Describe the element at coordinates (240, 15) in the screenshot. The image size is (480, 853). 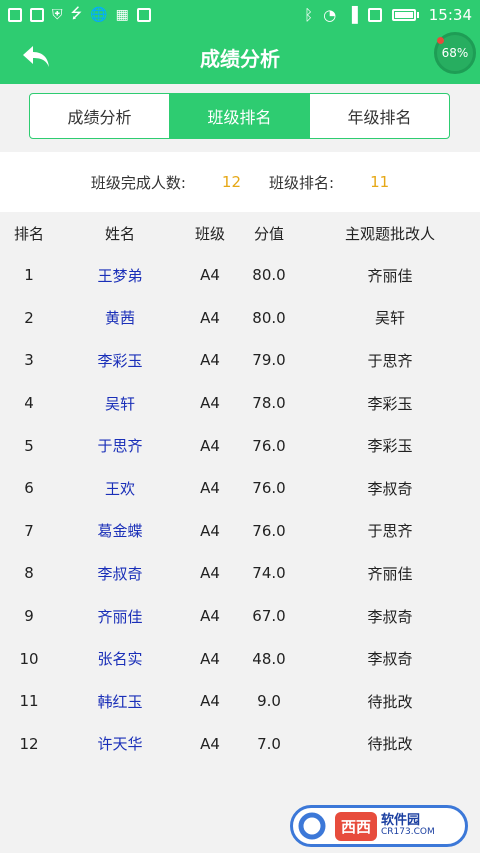
I see `status-bar: ⛨ ⭍ 🌐 ▦ ᛒ ◔ ▐ 15:34` at that location.